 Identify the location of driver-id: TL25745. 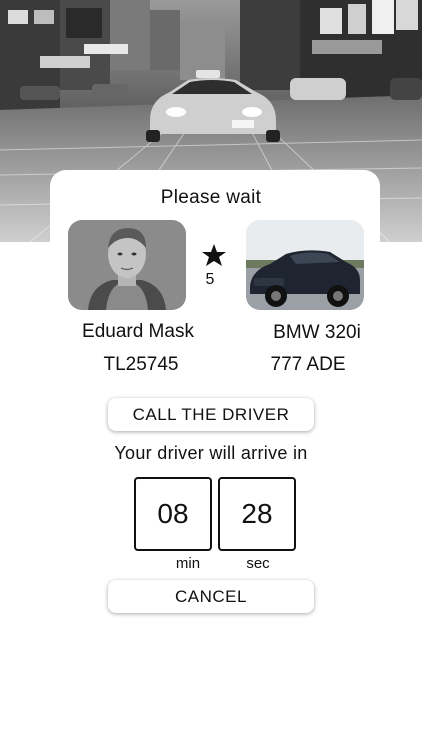
(141, 364).